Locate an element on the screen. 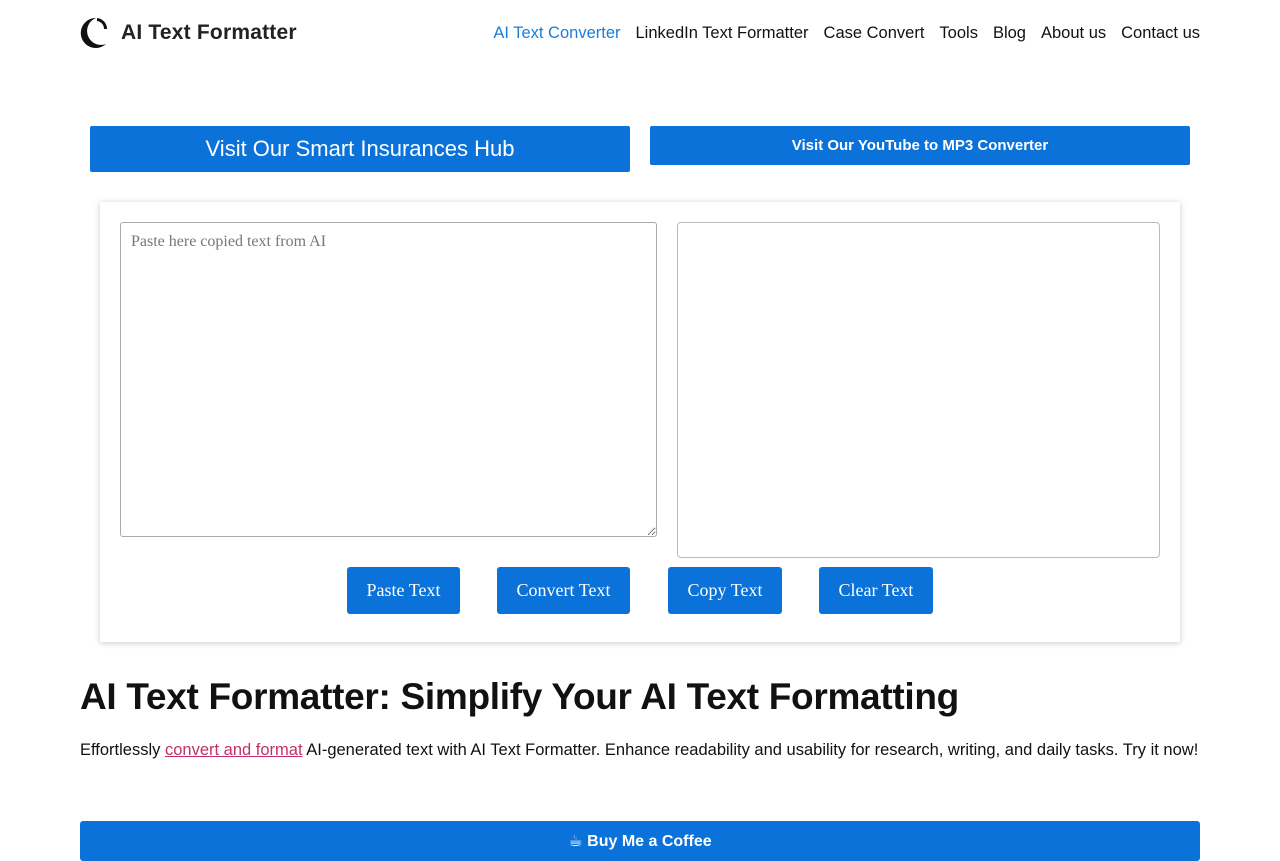 The image size is (1280, 861). copy-text-button: Copy Text is located at coordinates (725, 590).